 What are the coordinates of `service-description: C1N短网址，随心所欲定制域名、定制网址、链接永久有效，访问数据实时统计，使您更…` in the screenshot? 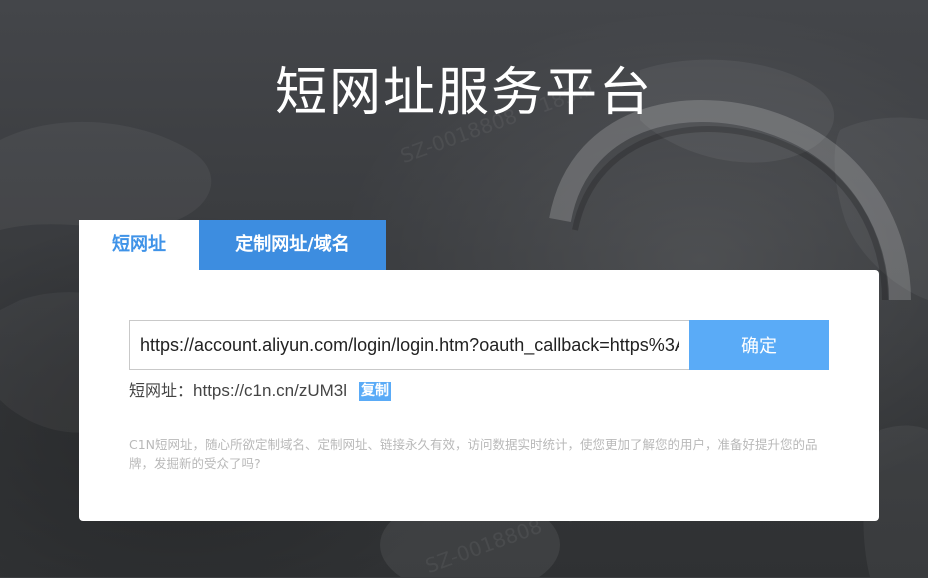 It's located at (473, 454).